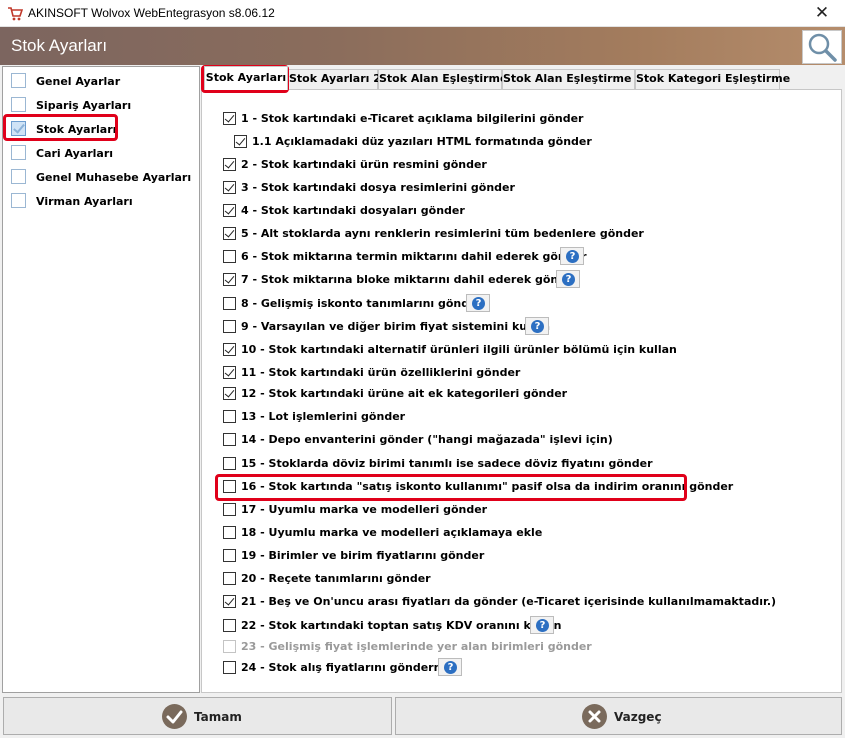 The height and width of the screenshot is (738, 845). What do you see at coordinates (76, 129) in the screenshot?
I see `sidebar-item-label: Stok Ayarları` at bounding box center [76, 129].